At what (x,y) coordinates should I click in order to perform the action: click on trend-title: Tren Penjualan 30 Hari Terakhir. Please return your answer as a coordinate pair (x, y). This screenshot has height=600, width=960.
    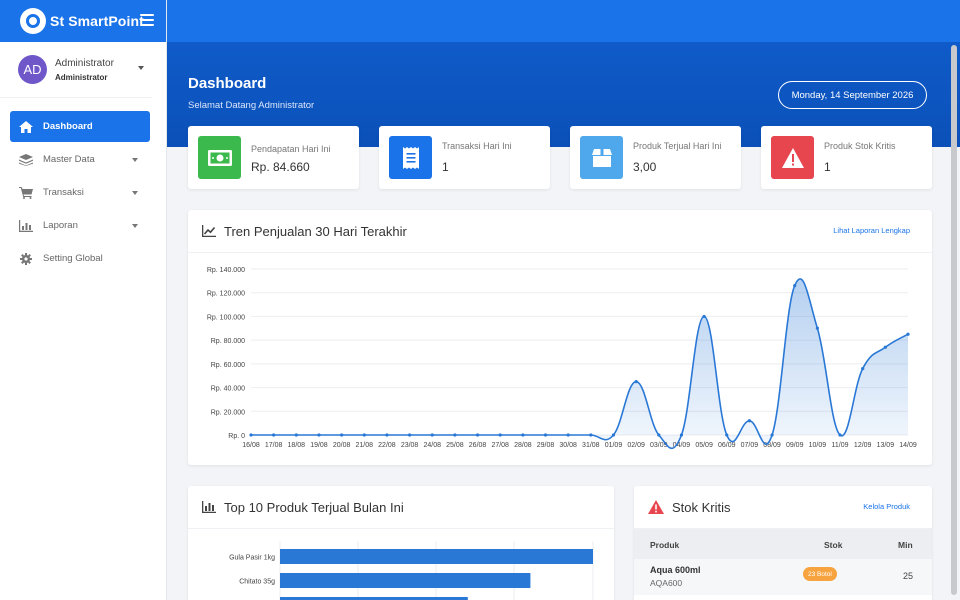
    Looking at the image, I should click on (315, 231).